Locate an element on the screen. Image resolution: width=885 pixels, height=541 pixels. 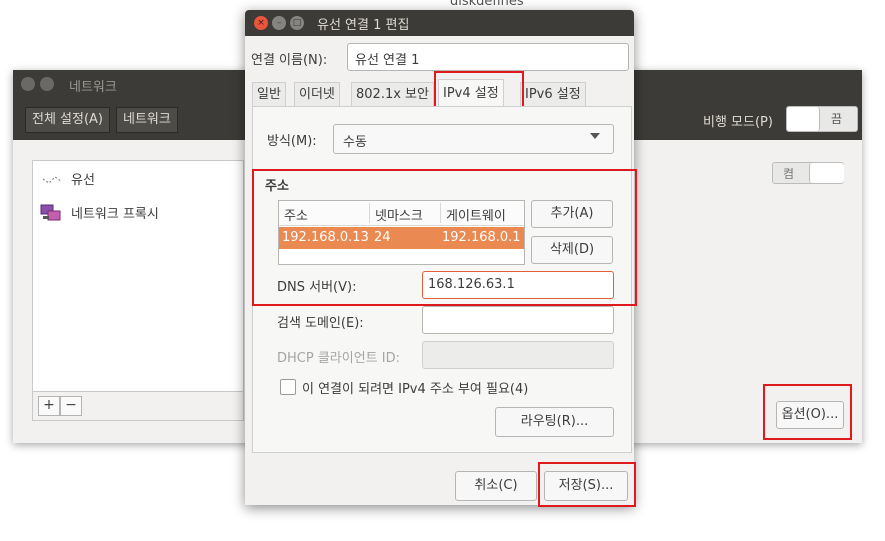
highlight-box-save is located at coordinates (587, 484).